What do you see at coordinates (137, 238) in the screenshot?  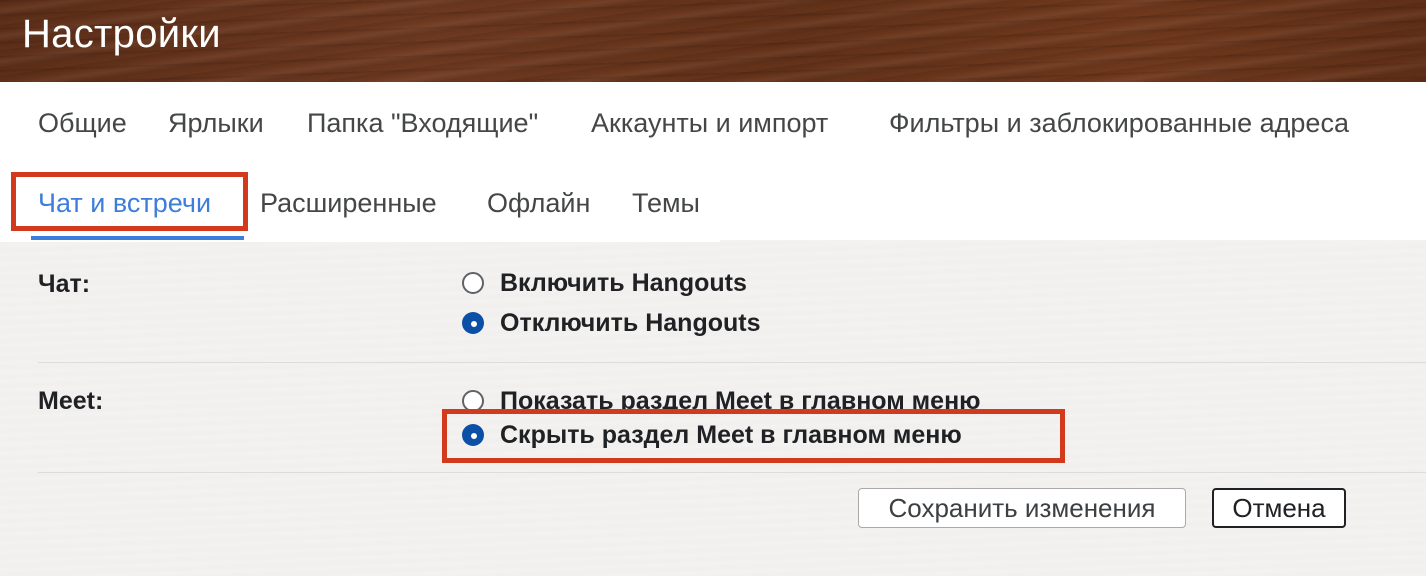 I see `active-tab-indicator` at bounding box center [137, 238].